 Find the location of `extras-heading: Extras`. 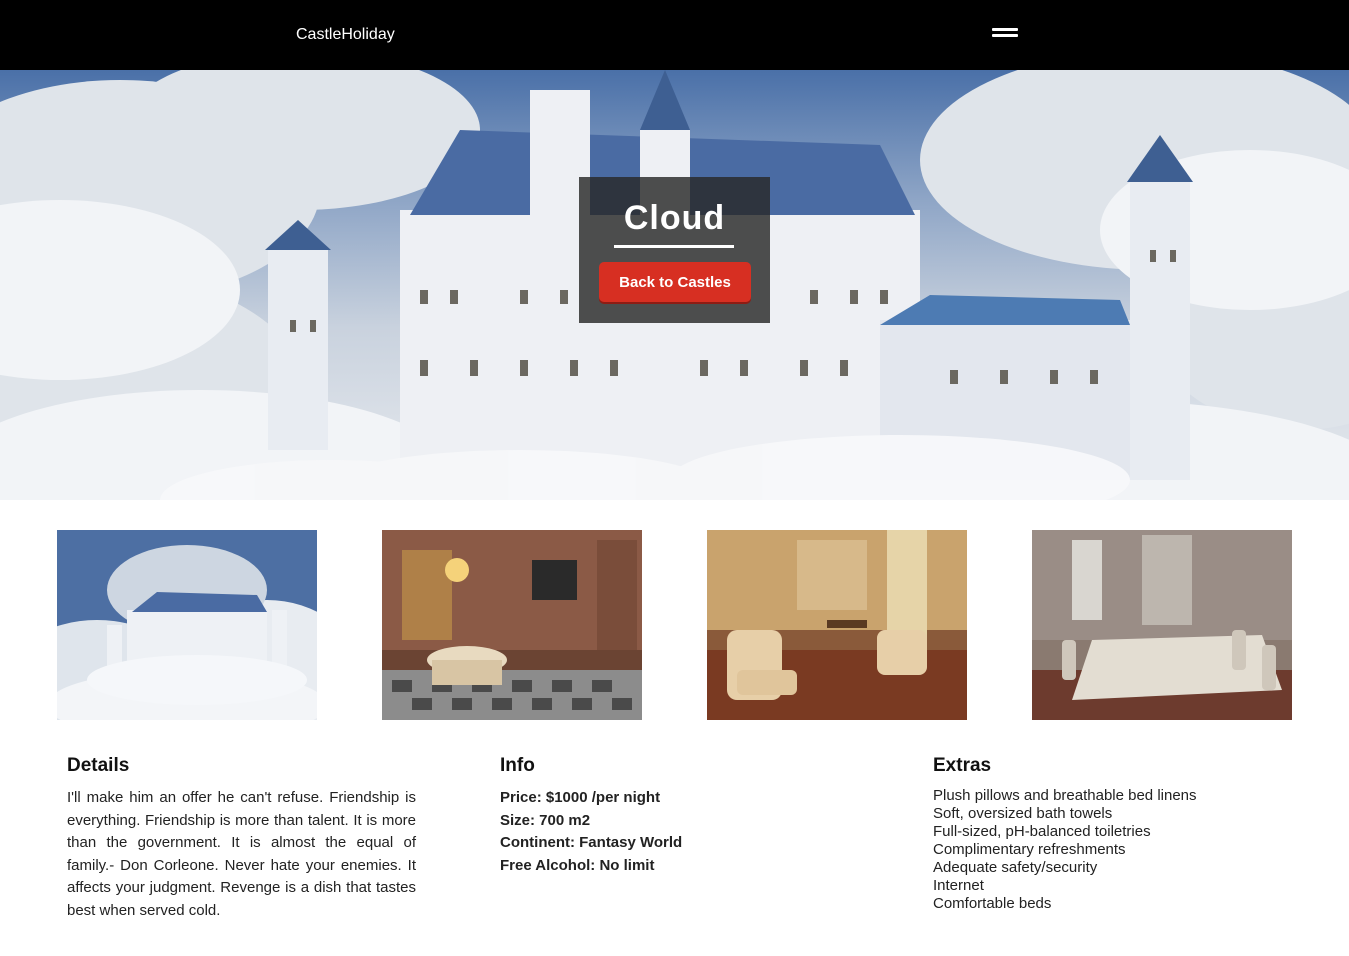

extras-heading: Extras is located at coordinates (962, 765).